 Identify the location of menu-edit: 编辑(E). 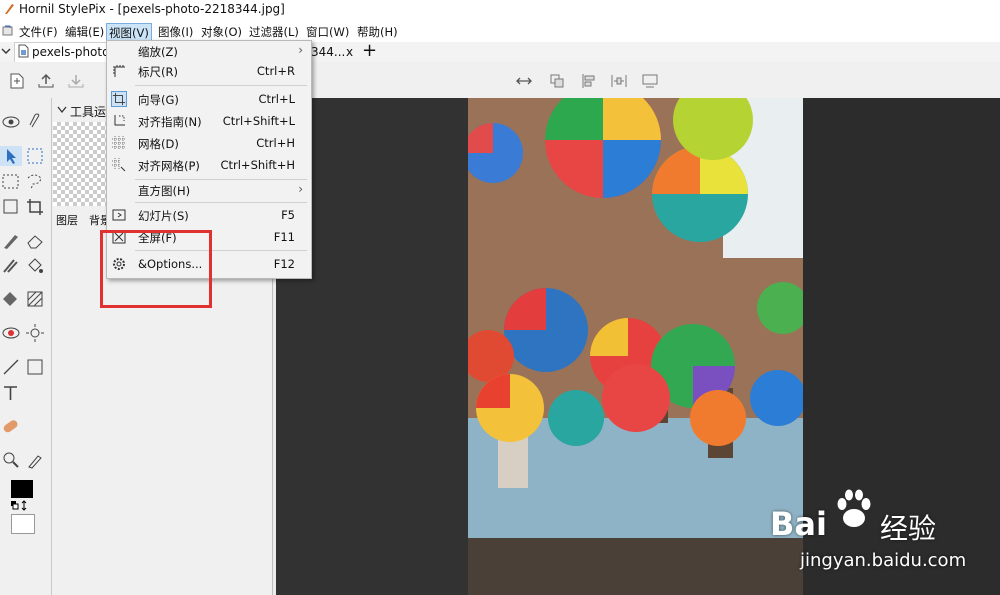
(84, 32).